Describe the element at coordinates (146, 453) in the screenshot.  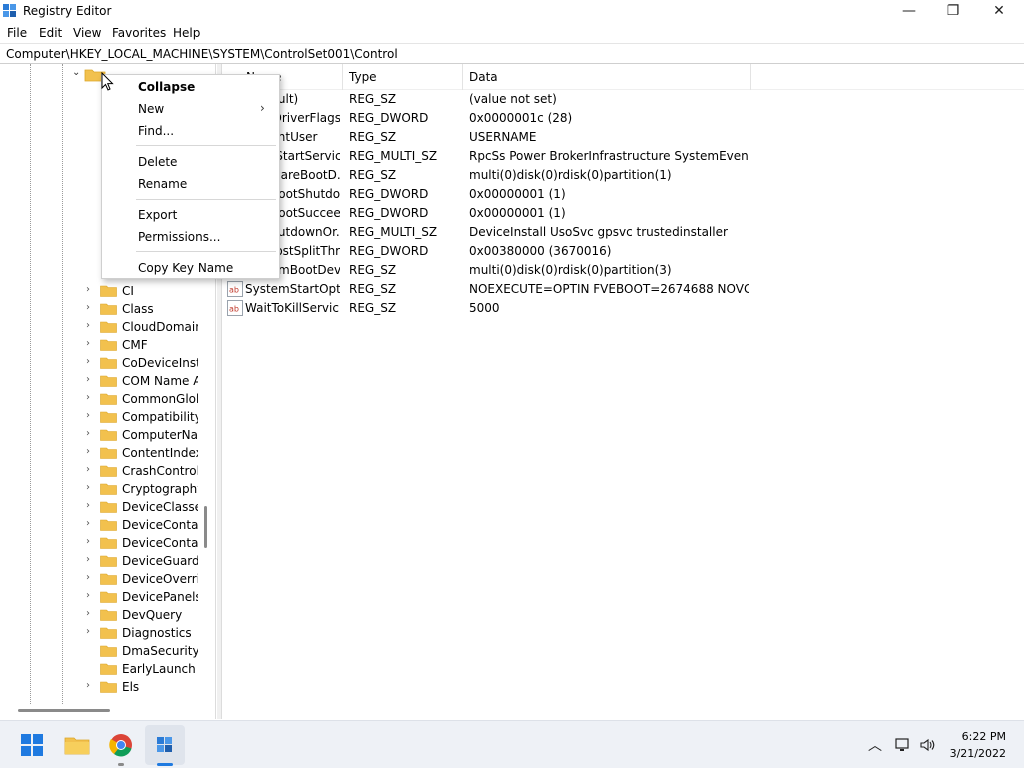
I see `tree-item: › ContentIndex` at that location.